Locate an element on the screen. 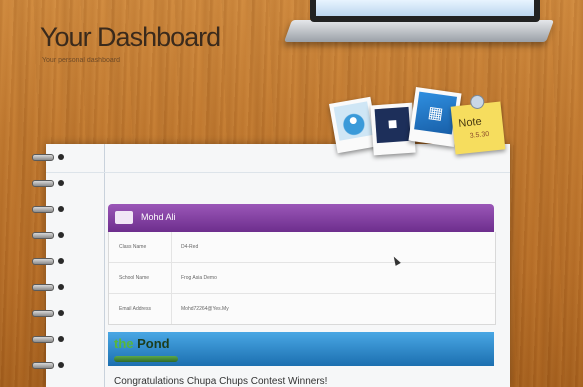  pond-grass-decoration is located at coordinates (146, 359).